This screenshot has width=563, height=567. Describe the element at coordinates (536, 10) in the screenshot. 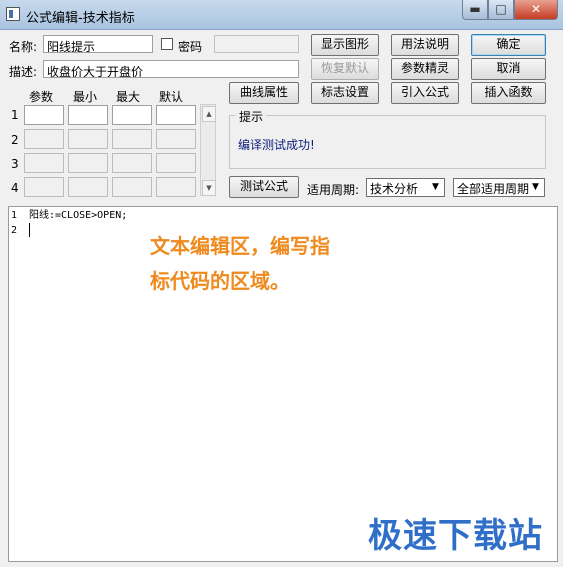

I see `close-button: ✕` at that location.